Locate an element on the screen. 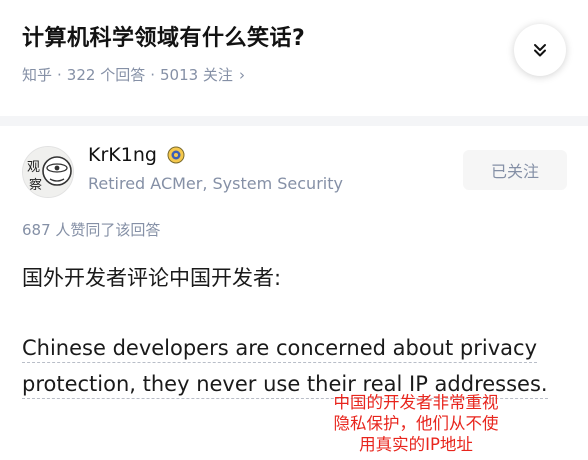 This screenshot has height=460, width=588. answer-count: 322 个回答 is located at coordinates (106, 75).